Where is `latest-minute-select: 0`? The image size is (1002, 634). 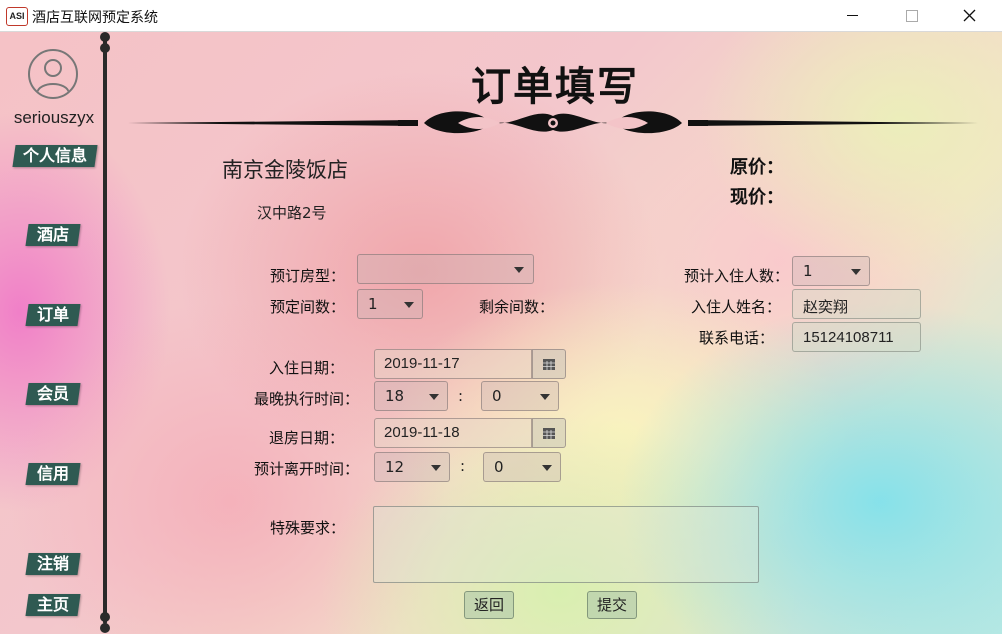
latest-minute-select: 0 is located at coordinates (520, 396).